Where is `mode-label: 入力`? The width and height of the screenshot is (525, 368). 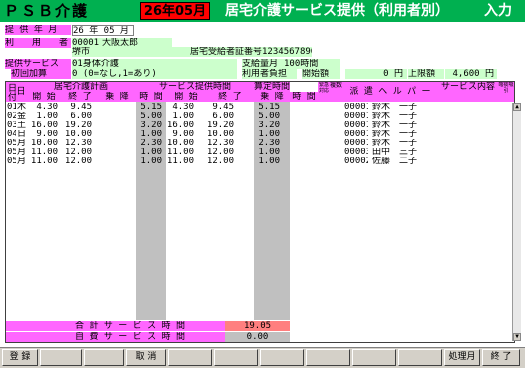
mode-label: 入力 is located at coordinates (498, 11).